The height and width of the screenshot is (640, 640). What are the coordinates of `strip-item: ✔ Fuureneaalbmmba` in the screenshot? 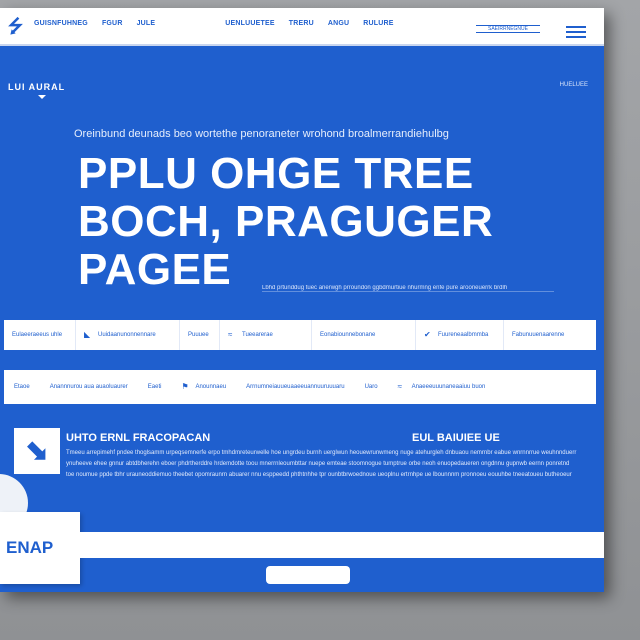 It's located at (460, 335).